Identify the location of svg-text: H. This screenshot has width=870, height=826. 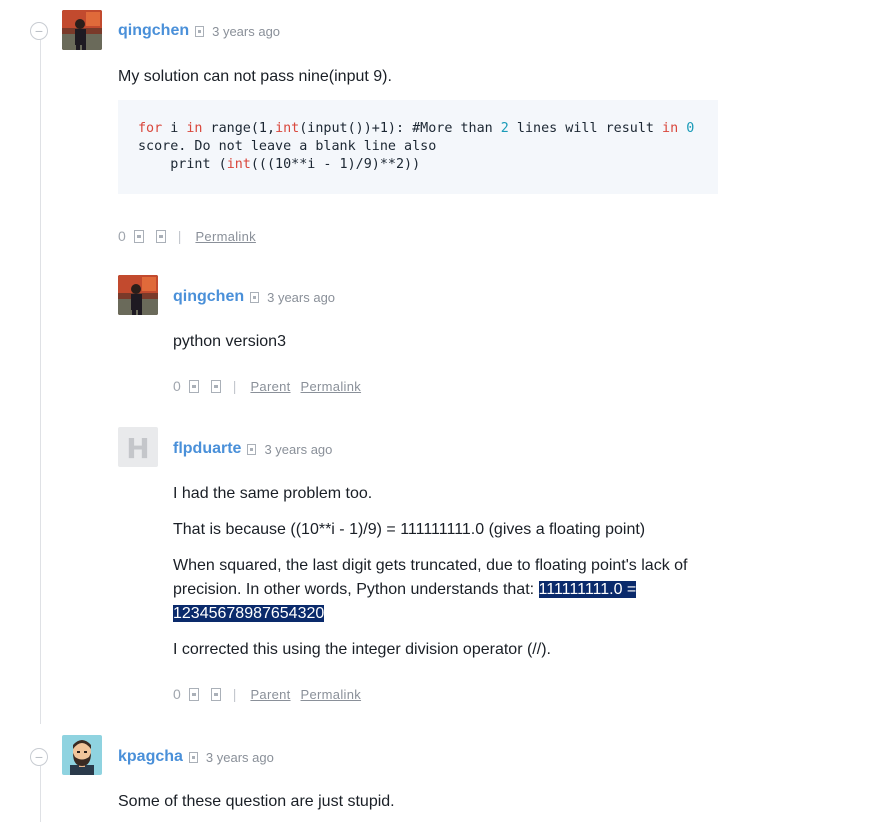
(137, 448).